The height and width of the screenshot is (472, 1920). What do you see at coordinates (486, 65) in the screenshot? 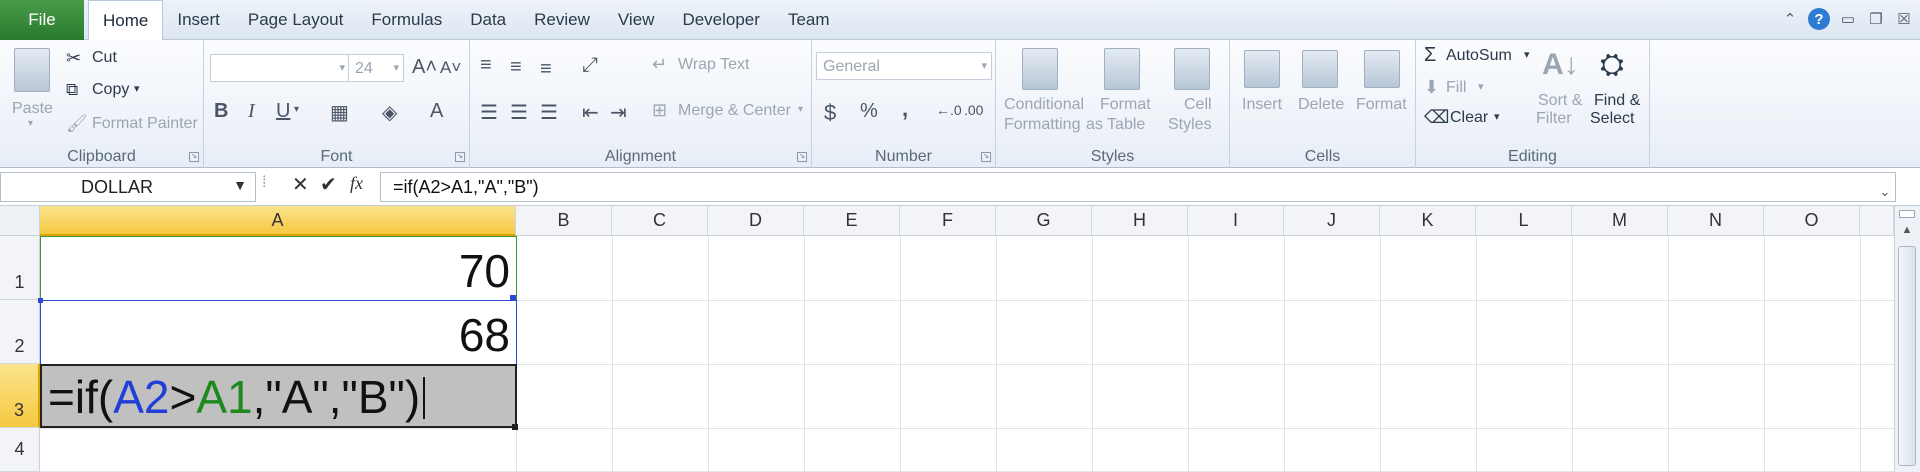
I see `top-align-icon: ≡` at bounding box center [486, 65].